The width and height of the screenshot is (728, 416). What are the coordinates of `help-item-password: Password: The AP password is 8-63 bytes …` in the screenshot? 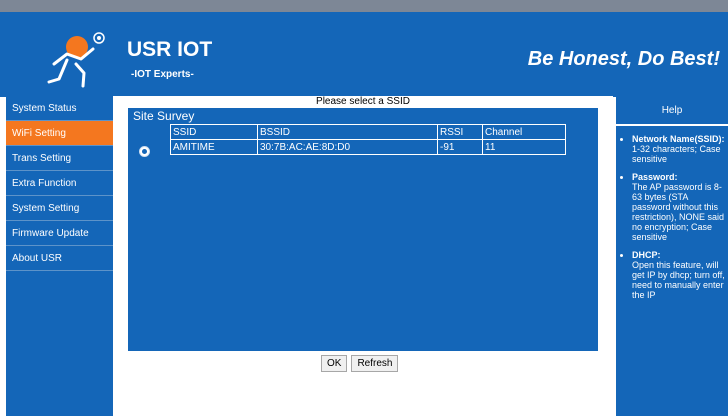 It's located at (680, 207).